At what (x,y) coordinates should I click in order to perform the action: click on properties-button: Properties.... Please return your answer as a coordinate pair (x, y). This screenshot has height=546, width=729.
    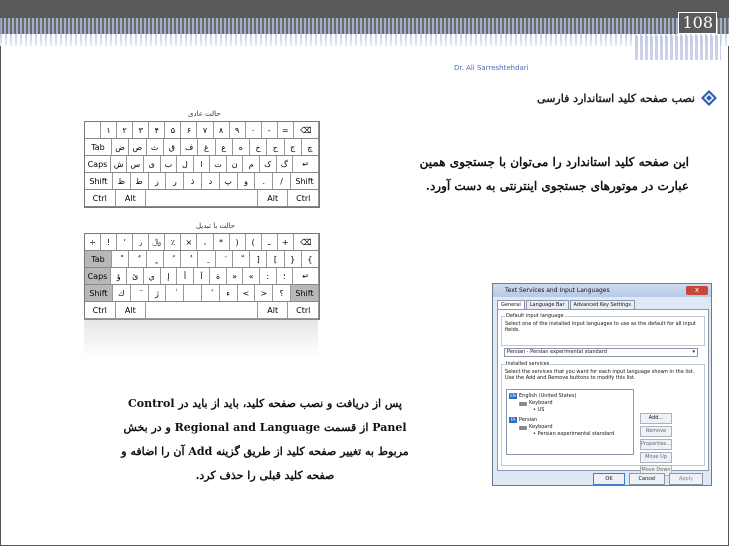
    Looking at the image, I should click on (656, 444).